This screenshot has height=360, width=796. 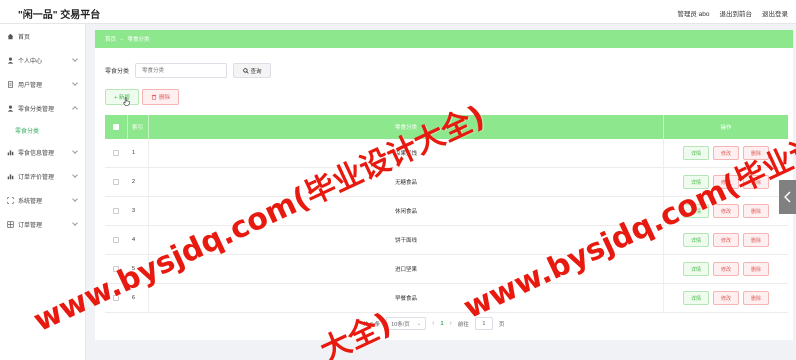 I want to click on table-row: 6 早餐食品 详情 修改 删除, so click(x=446, y=298).